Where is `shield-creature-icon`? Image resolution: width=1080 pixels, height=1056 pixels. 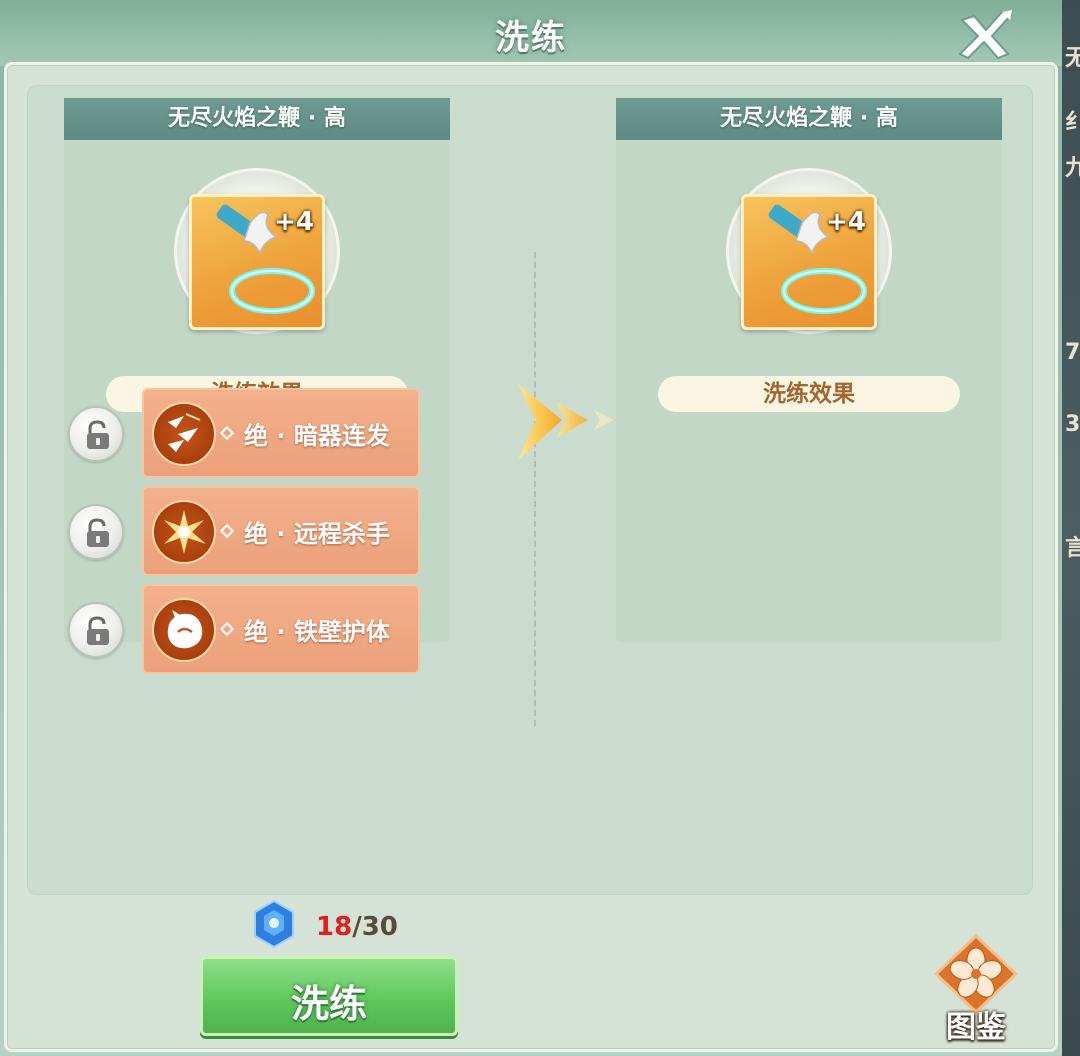 shield-creature-icon is located at coordinates (184, 630).